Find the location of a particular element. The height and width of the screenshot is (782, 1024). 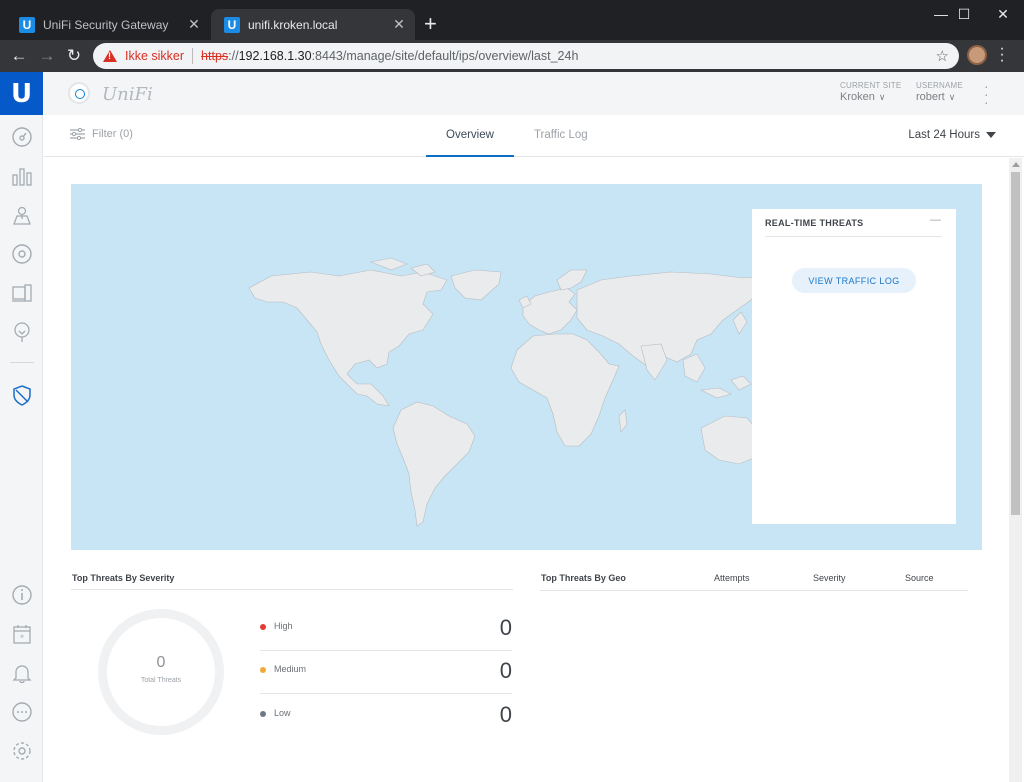

severity-name: Low is located at coordinates (282, 713).